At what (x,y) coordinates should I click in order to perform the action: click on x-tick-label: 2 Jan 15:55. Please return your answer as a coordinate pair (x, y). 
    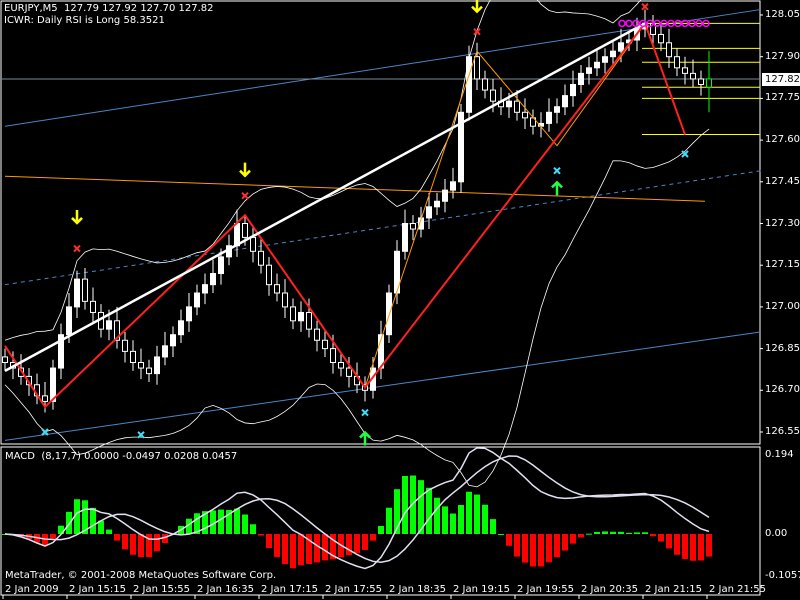
    Looking at the image, I should click on (161, 589).